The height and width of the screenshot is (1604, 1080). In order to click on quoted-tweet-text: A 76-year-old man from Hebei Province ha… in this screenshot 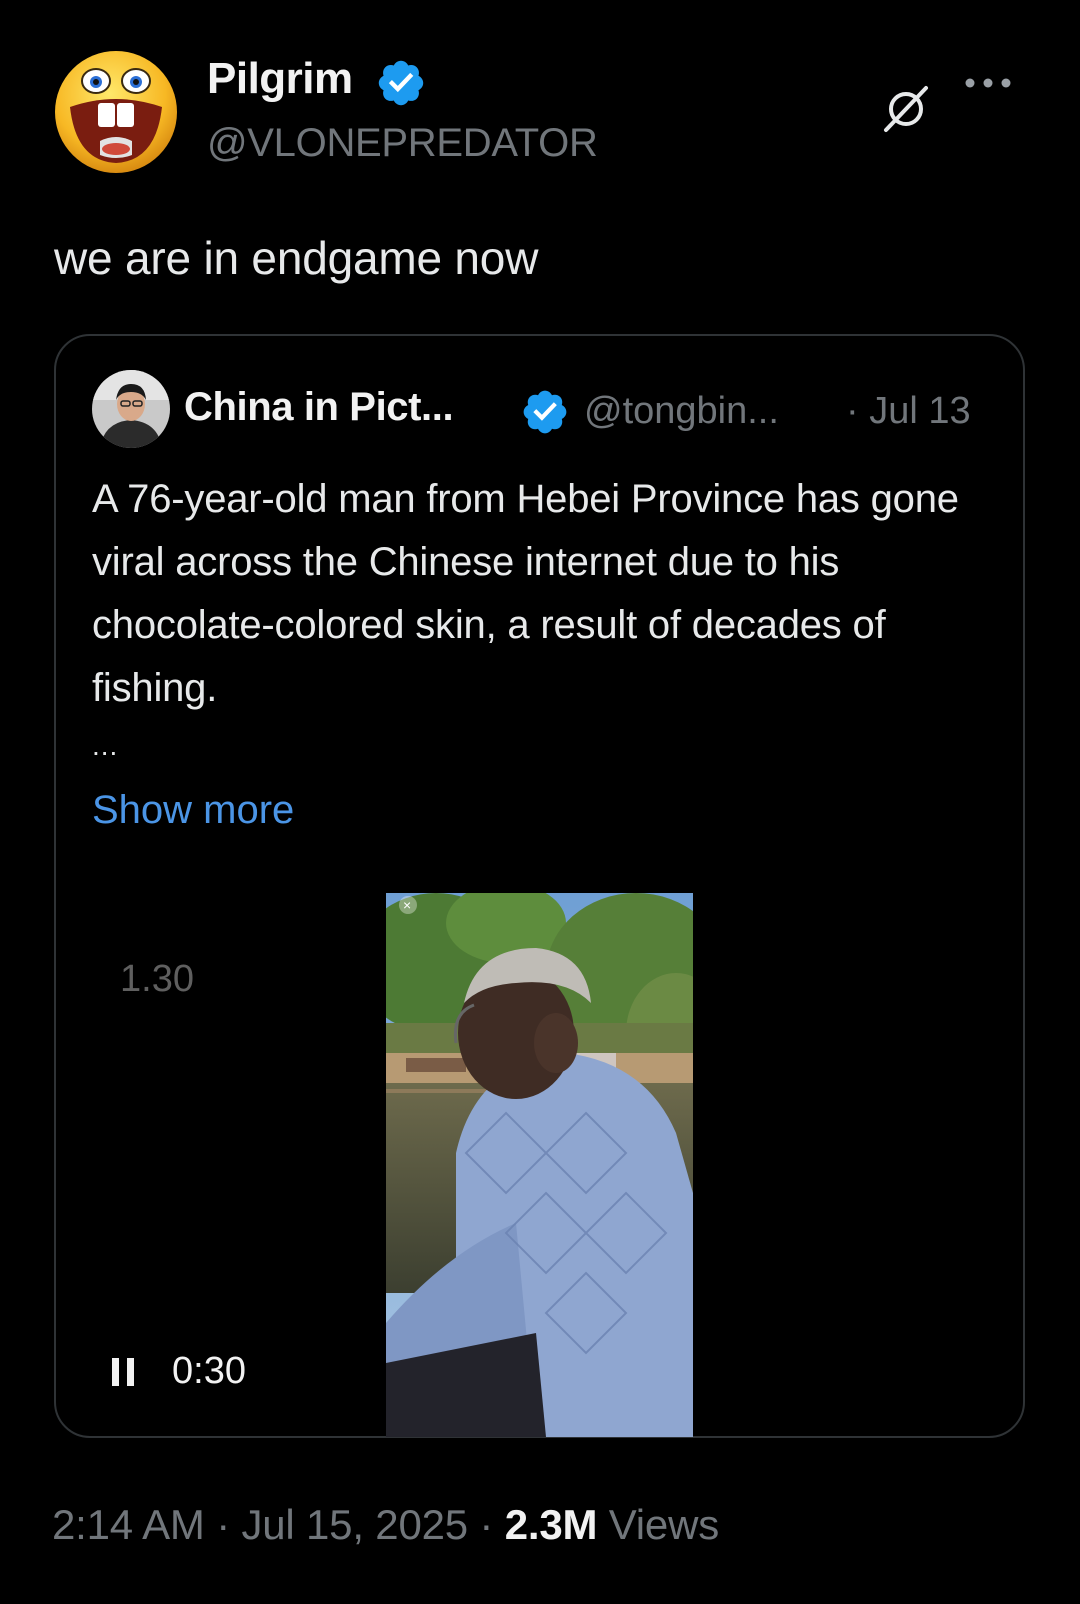, I will do `click(525, 593)`.